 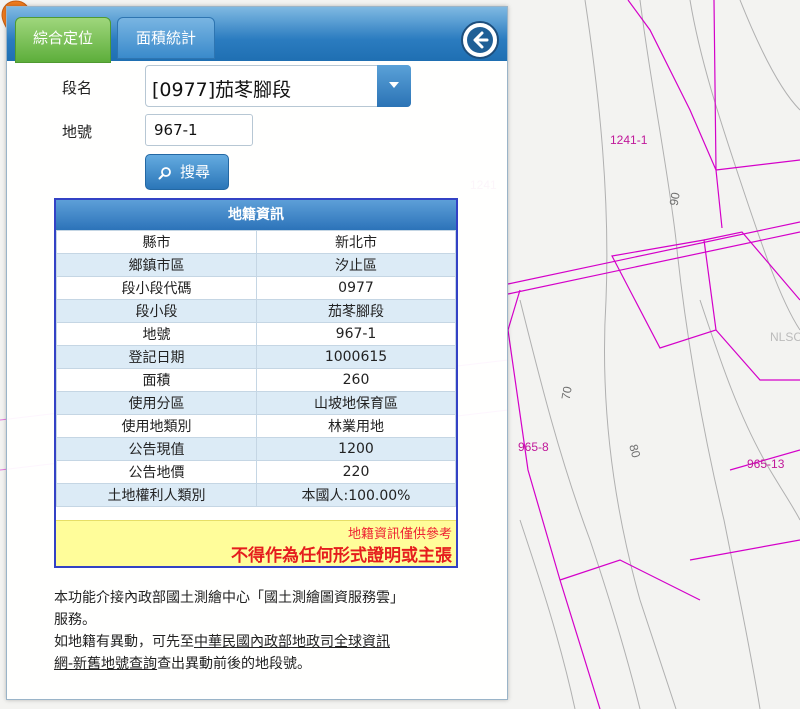 What do you see at coordinates (199, 130) in the screenshot?
I see `parcel-number-input: 967-1` at bounding box center [199, 130].